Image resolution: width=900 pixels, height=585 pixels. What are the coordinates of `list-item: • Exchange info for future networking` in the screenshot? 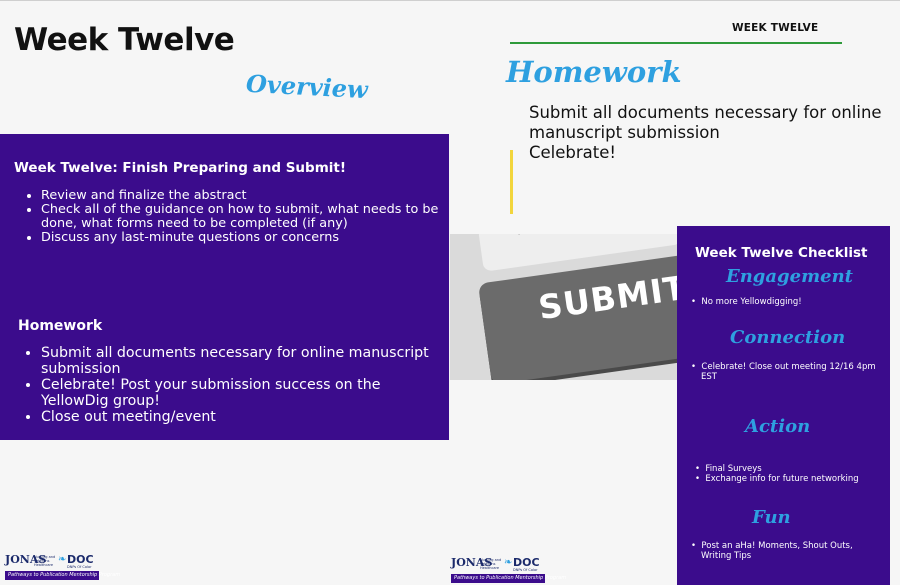 It's located at (777, 479).